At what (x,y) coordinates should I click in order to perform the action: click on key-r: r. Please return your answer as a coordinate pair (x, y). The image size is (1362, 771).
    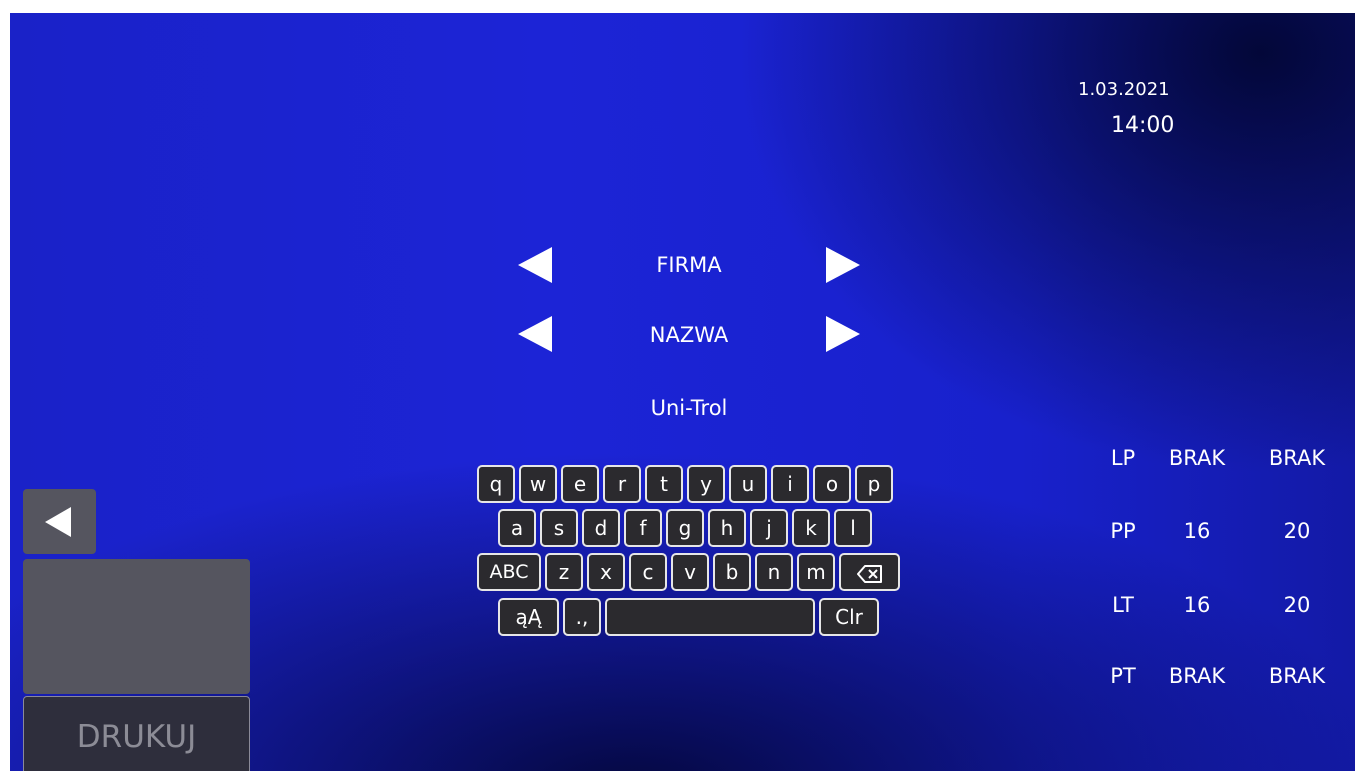
    Looking at the image, I should click on (622, 484).